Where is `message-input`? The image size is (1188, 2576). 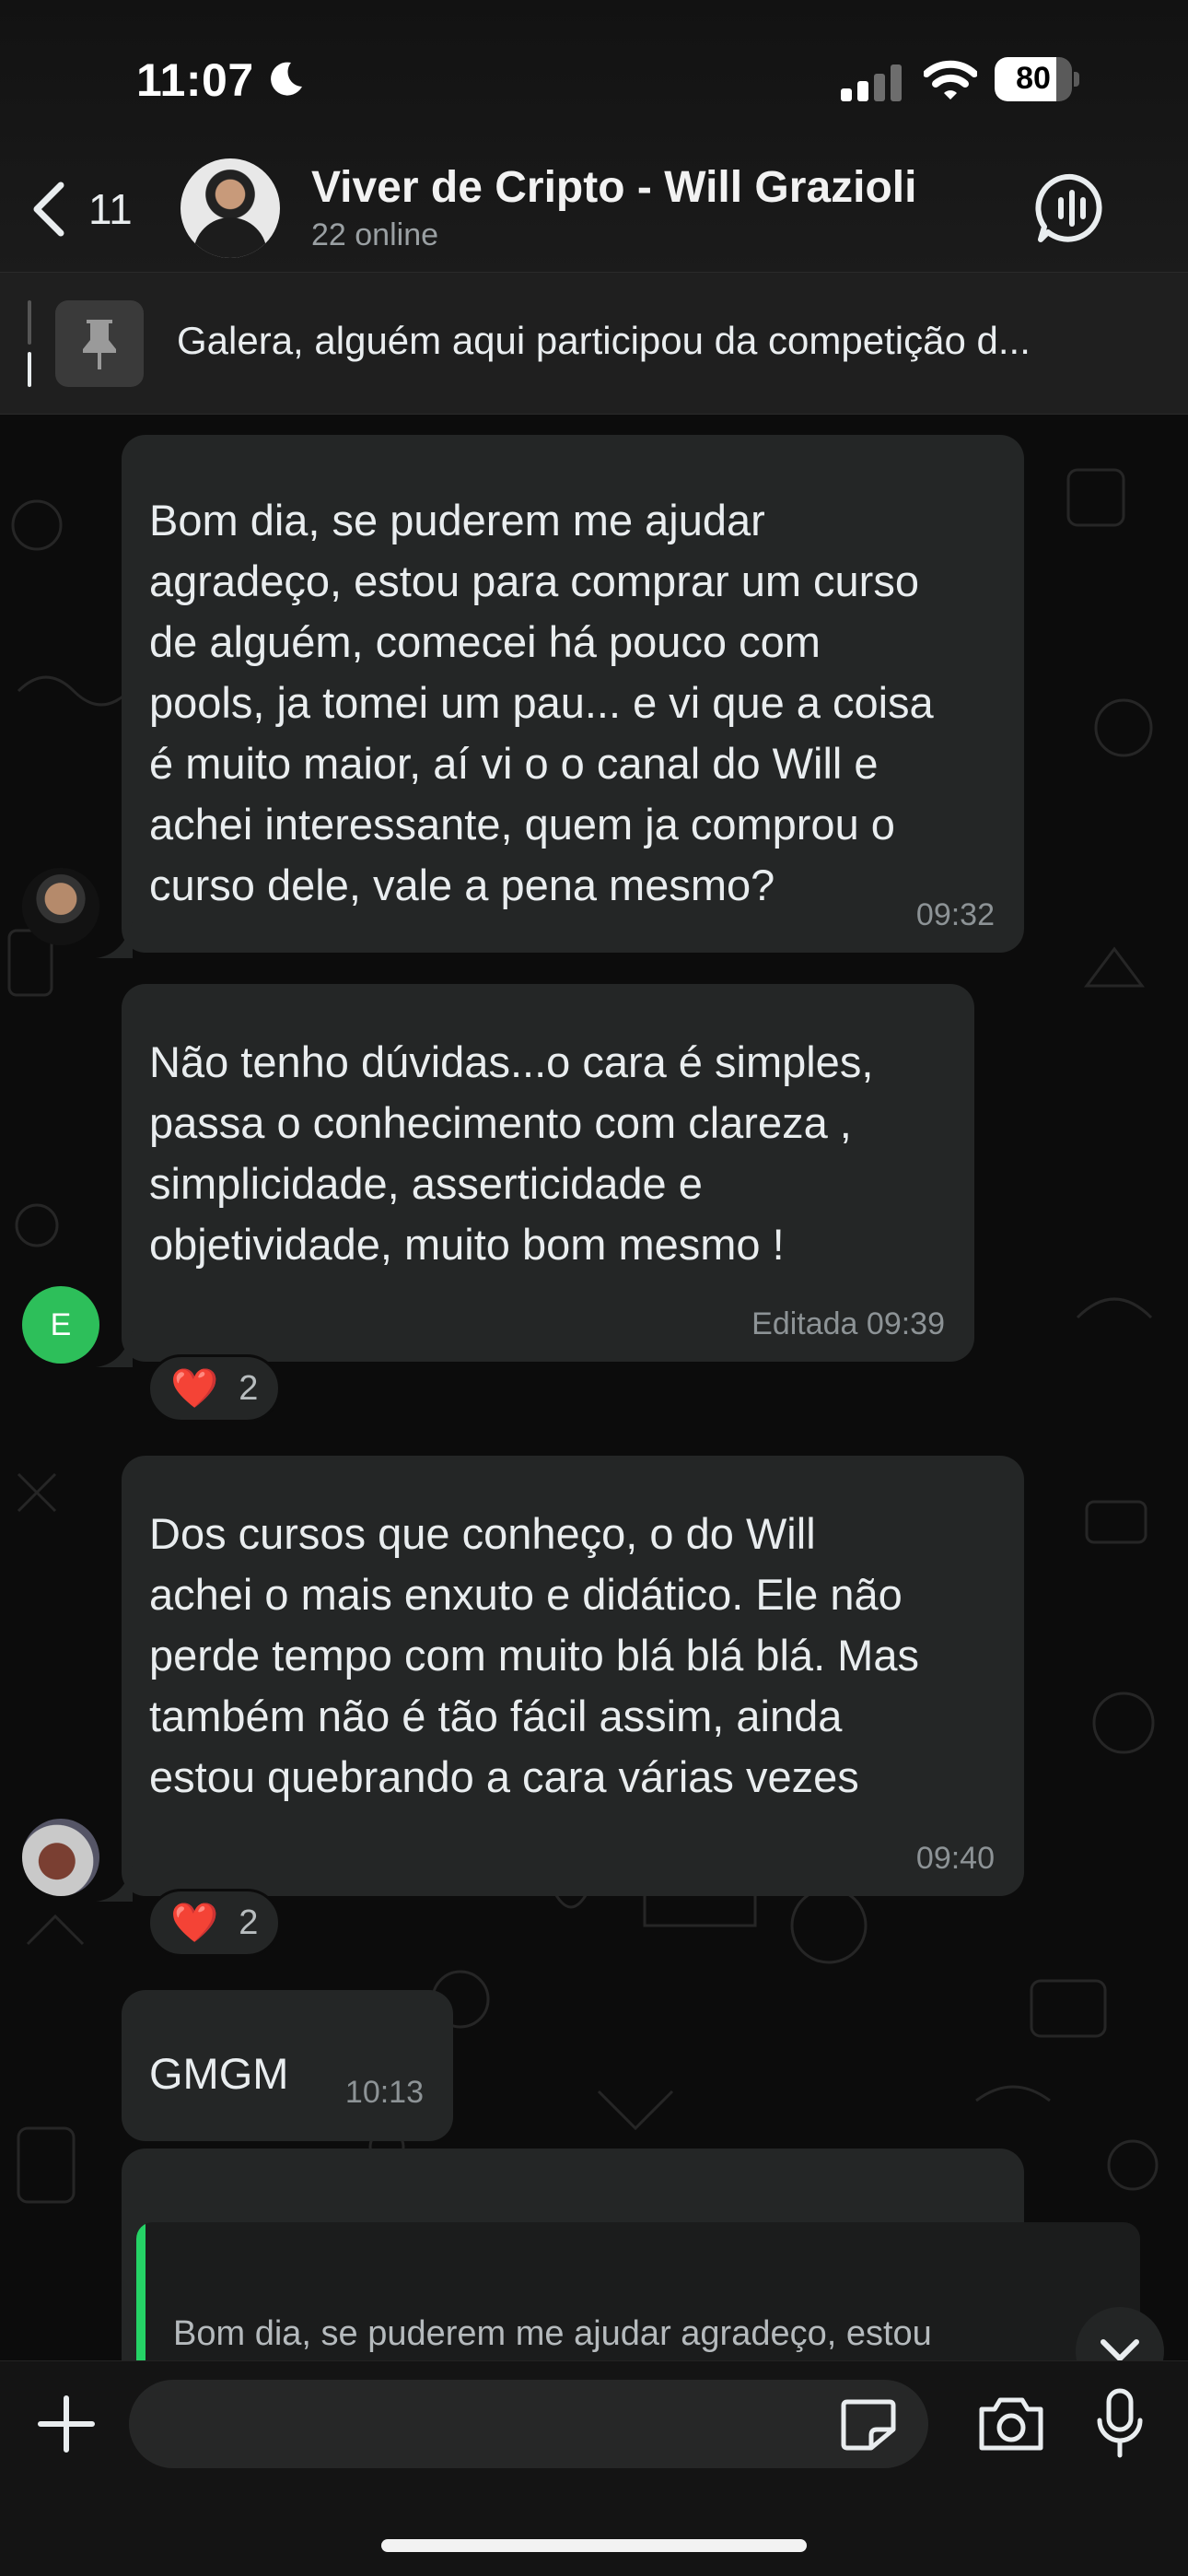
message-input is located at coordinates (528, 2424).